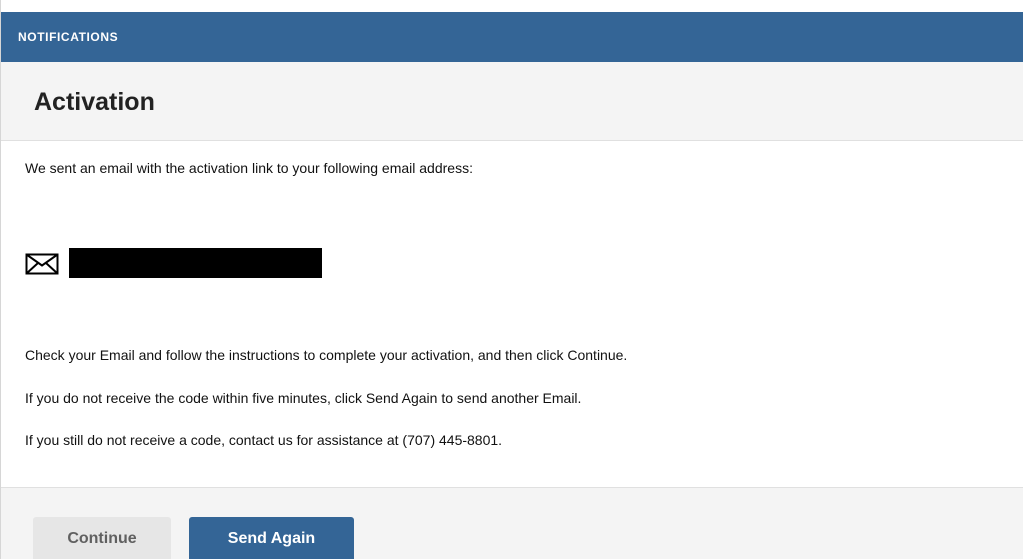 Image resolution: width=1023 pixels, height=559 pixels. What do you see at coordinates (102, 538) in the screenshot?
I see `continue-button: Continue` at bounding box center [102, 538].